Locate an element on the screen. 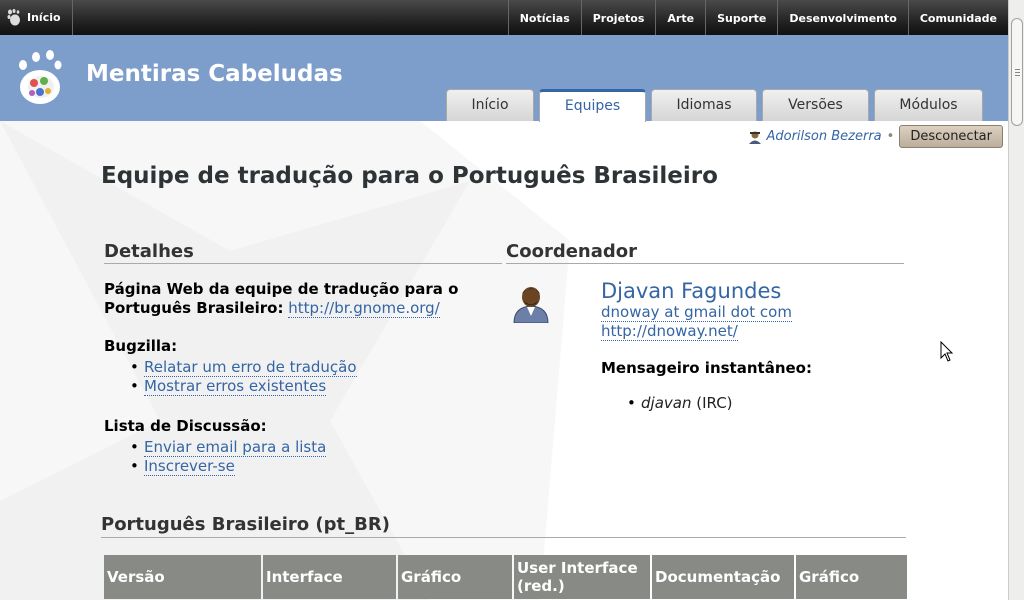  user-name: Adorilson Bezerra is located at coordinates (823, 136).